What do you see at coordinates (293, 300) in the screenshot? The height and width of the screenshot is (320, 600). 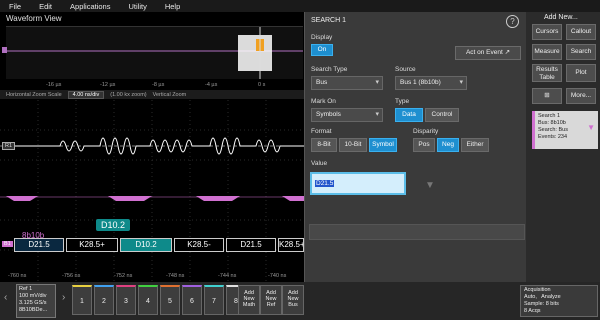 I see `add-bus-button: Add New Bus` at bounding box center [293, 300].